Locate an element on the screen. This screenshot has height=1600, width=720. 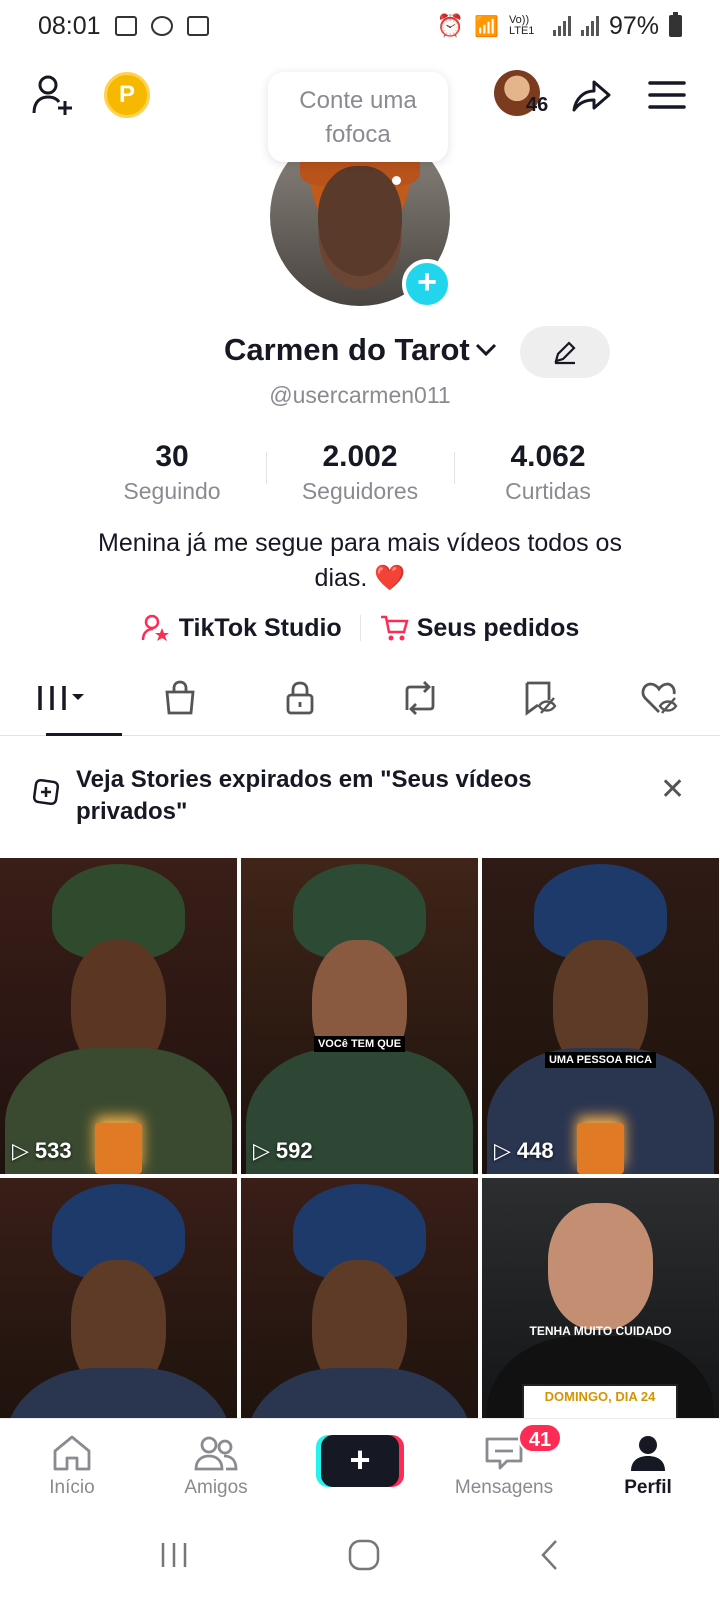
view-count: 448 is located at coordinates (535, 1150).